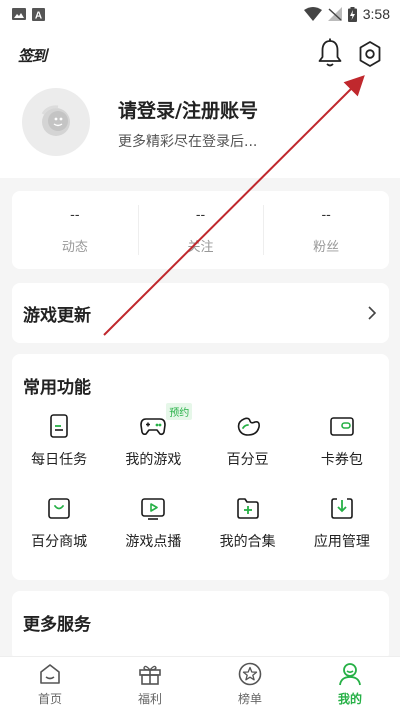 The image size is (400, 711). I want to click on tab-mine: 我的, so click(350, 684).